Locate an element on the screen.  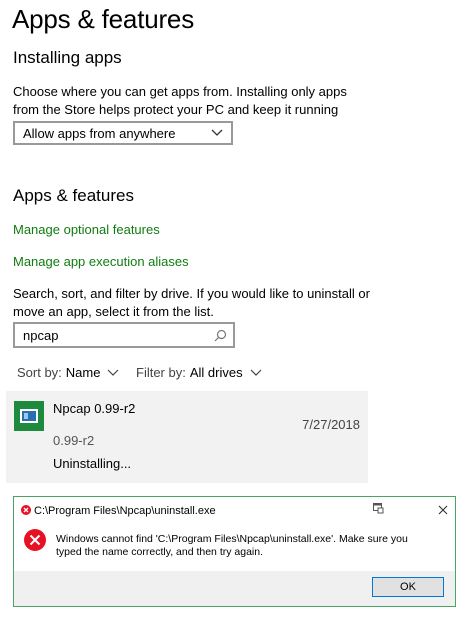
sort-by-value: Name is located at coordinates (83, 372).